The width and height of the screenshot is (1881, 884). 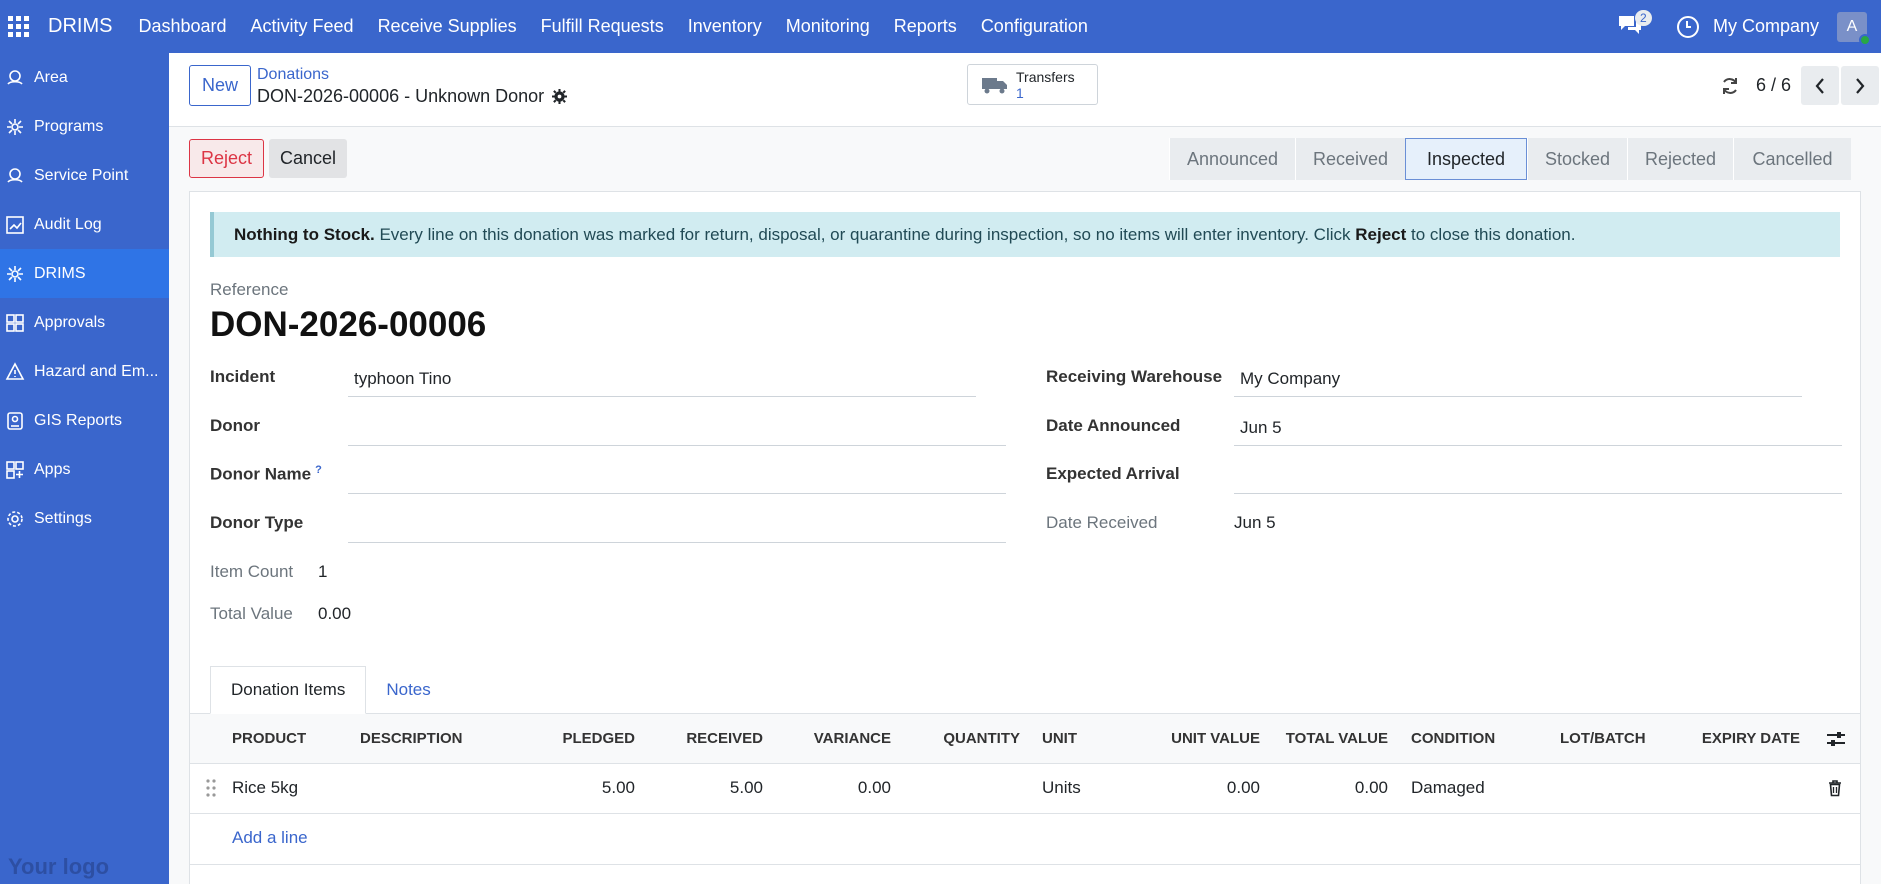 I want to click on donor-name-label: Donor Name?, so click(x=266, y=474).